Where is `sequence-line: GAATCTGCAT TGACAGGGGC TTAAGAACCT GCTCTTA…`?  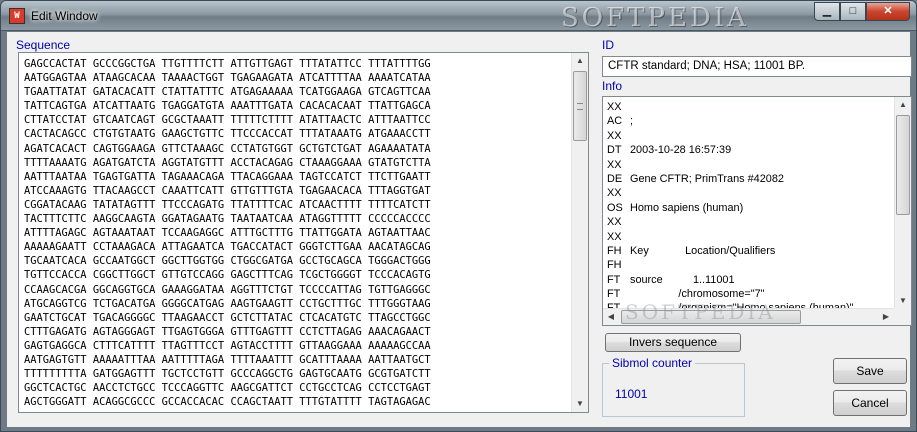 sequence-line: GAATCTGCAT TGACAGGGGC TTAAGAACCT GCTCTTA… is located at coordinates (227, 317).